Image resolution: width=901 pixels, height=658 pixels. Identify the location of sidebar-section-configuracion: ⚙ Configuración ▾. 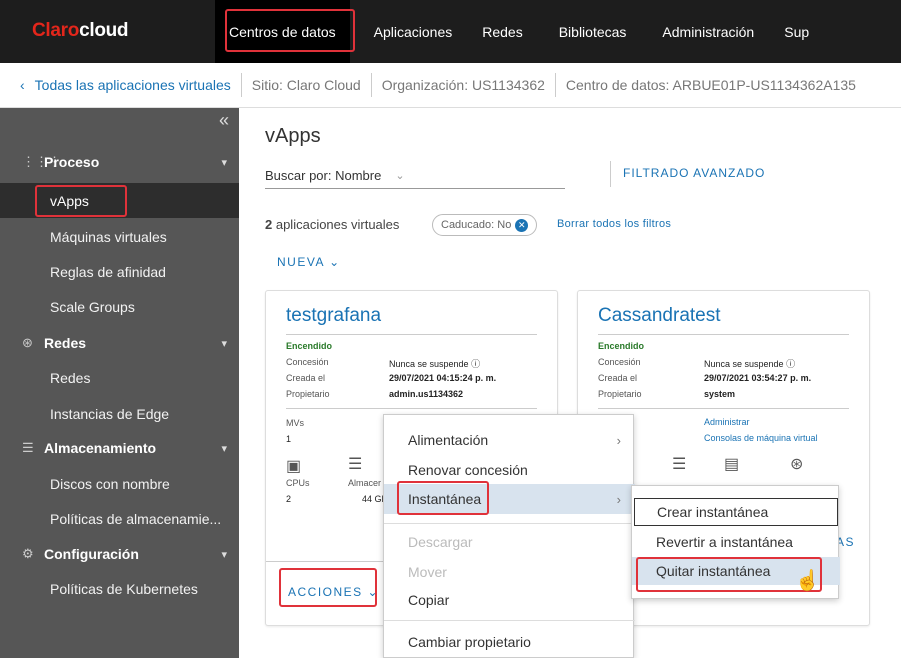
(119, 554).